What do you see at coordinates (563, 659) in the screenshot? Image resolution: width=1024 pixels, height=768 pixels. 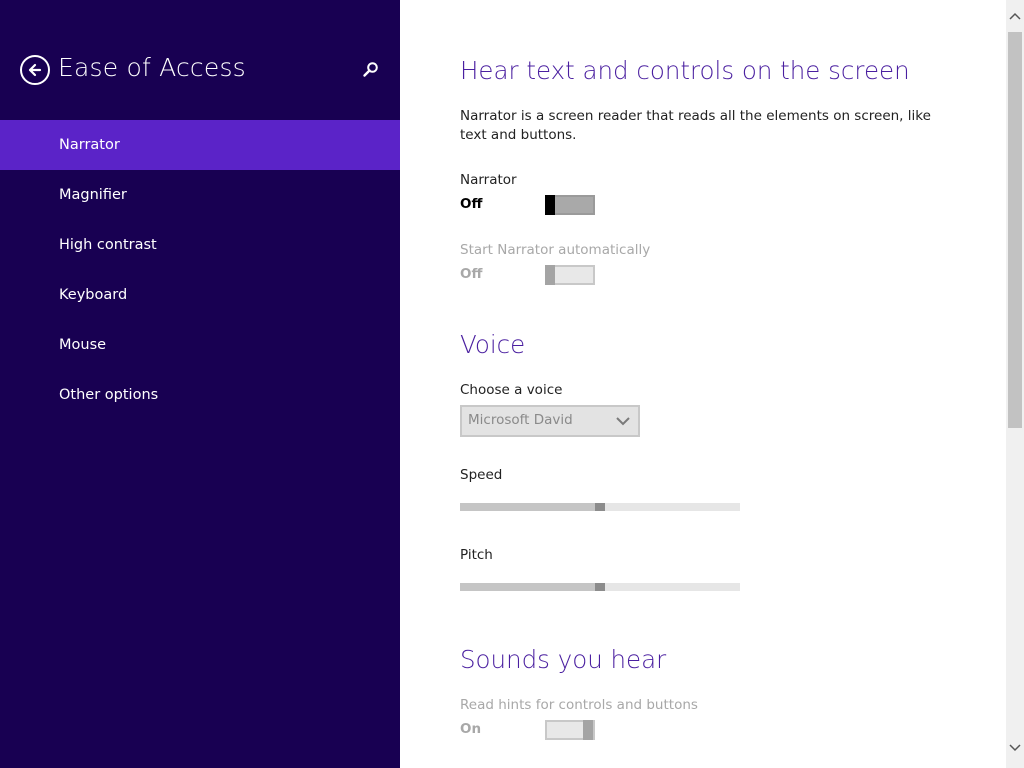 I see `sounds-heading: Sounds you hear` at bounding box center [563, 659].